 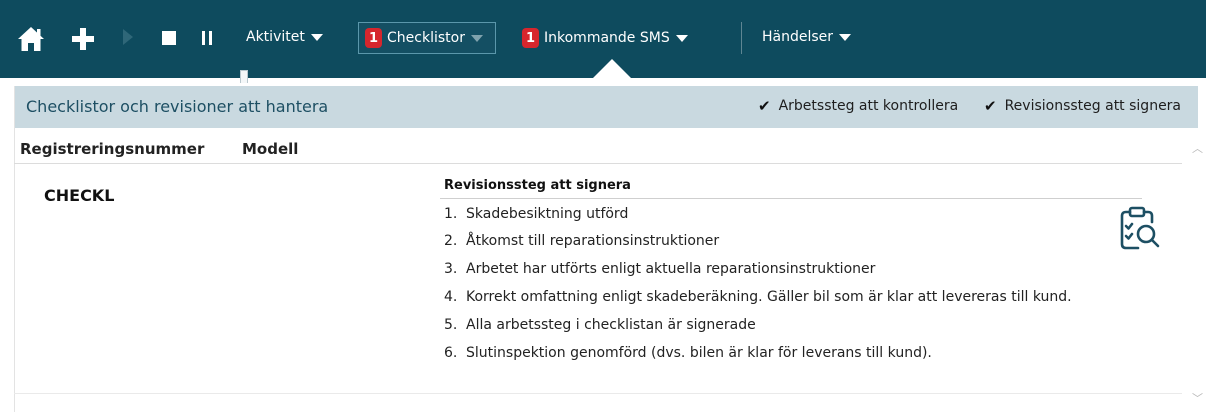 What do you see at coordinates (547, 214) in the screenshot?
I see `step-text: Skadebesiktning utförd` at bounding box center [547, 214].